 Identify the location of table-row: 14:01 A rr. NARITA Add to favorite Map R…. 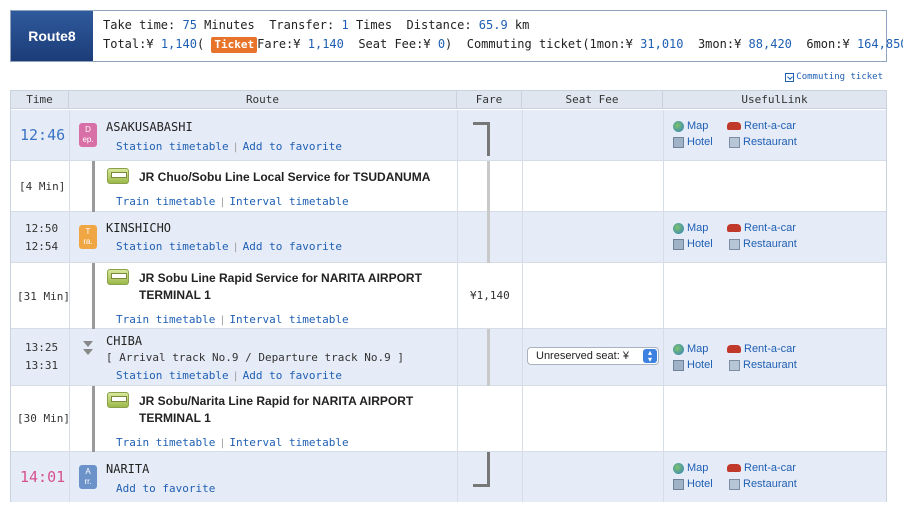
(448, 477).